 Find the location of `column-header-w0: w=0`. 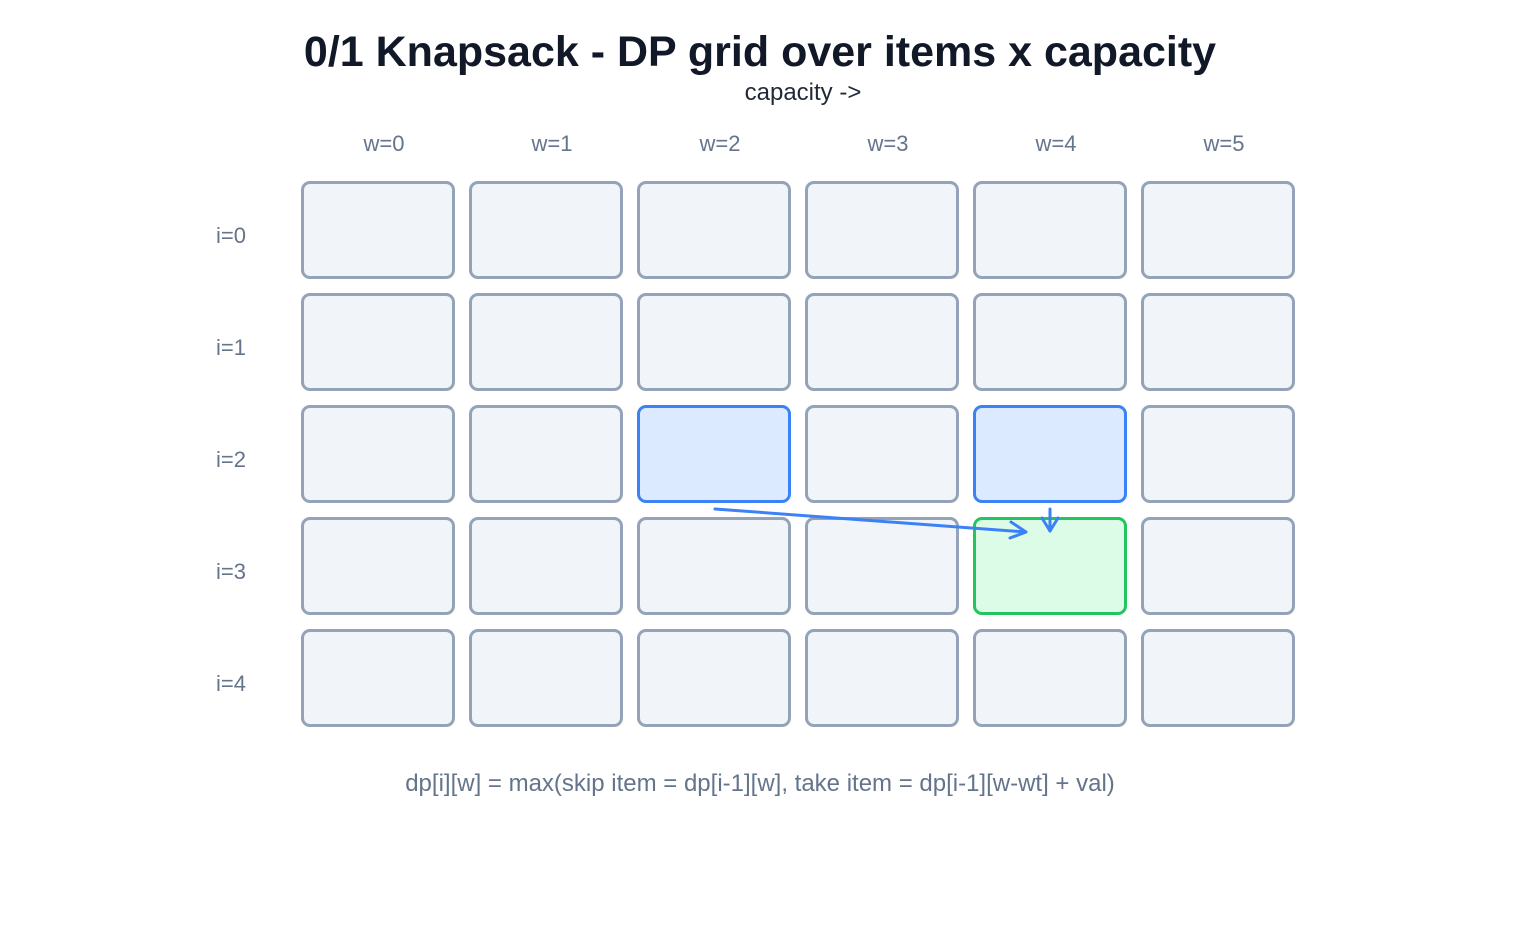

column-header-w0: w=0 is located at coordinates (384, 143).